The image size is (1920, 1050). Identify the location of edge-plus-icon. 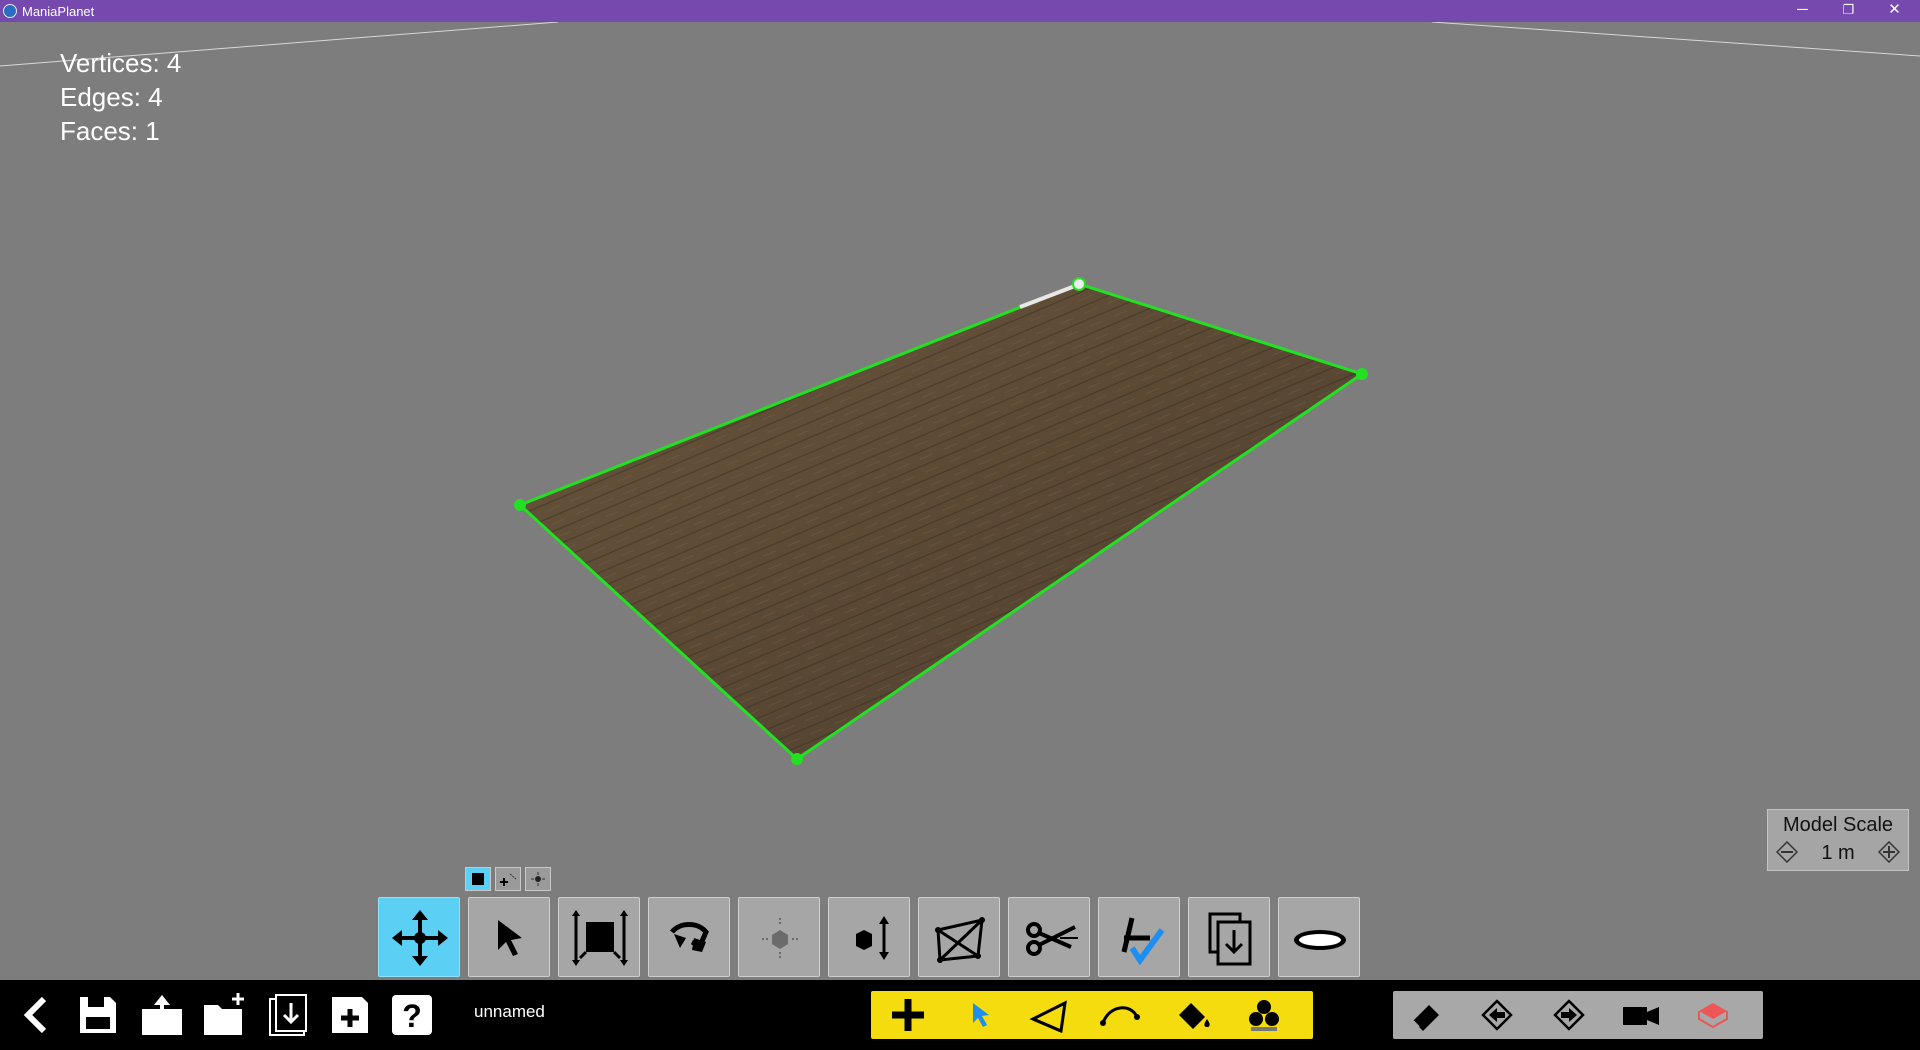
(508, 879).